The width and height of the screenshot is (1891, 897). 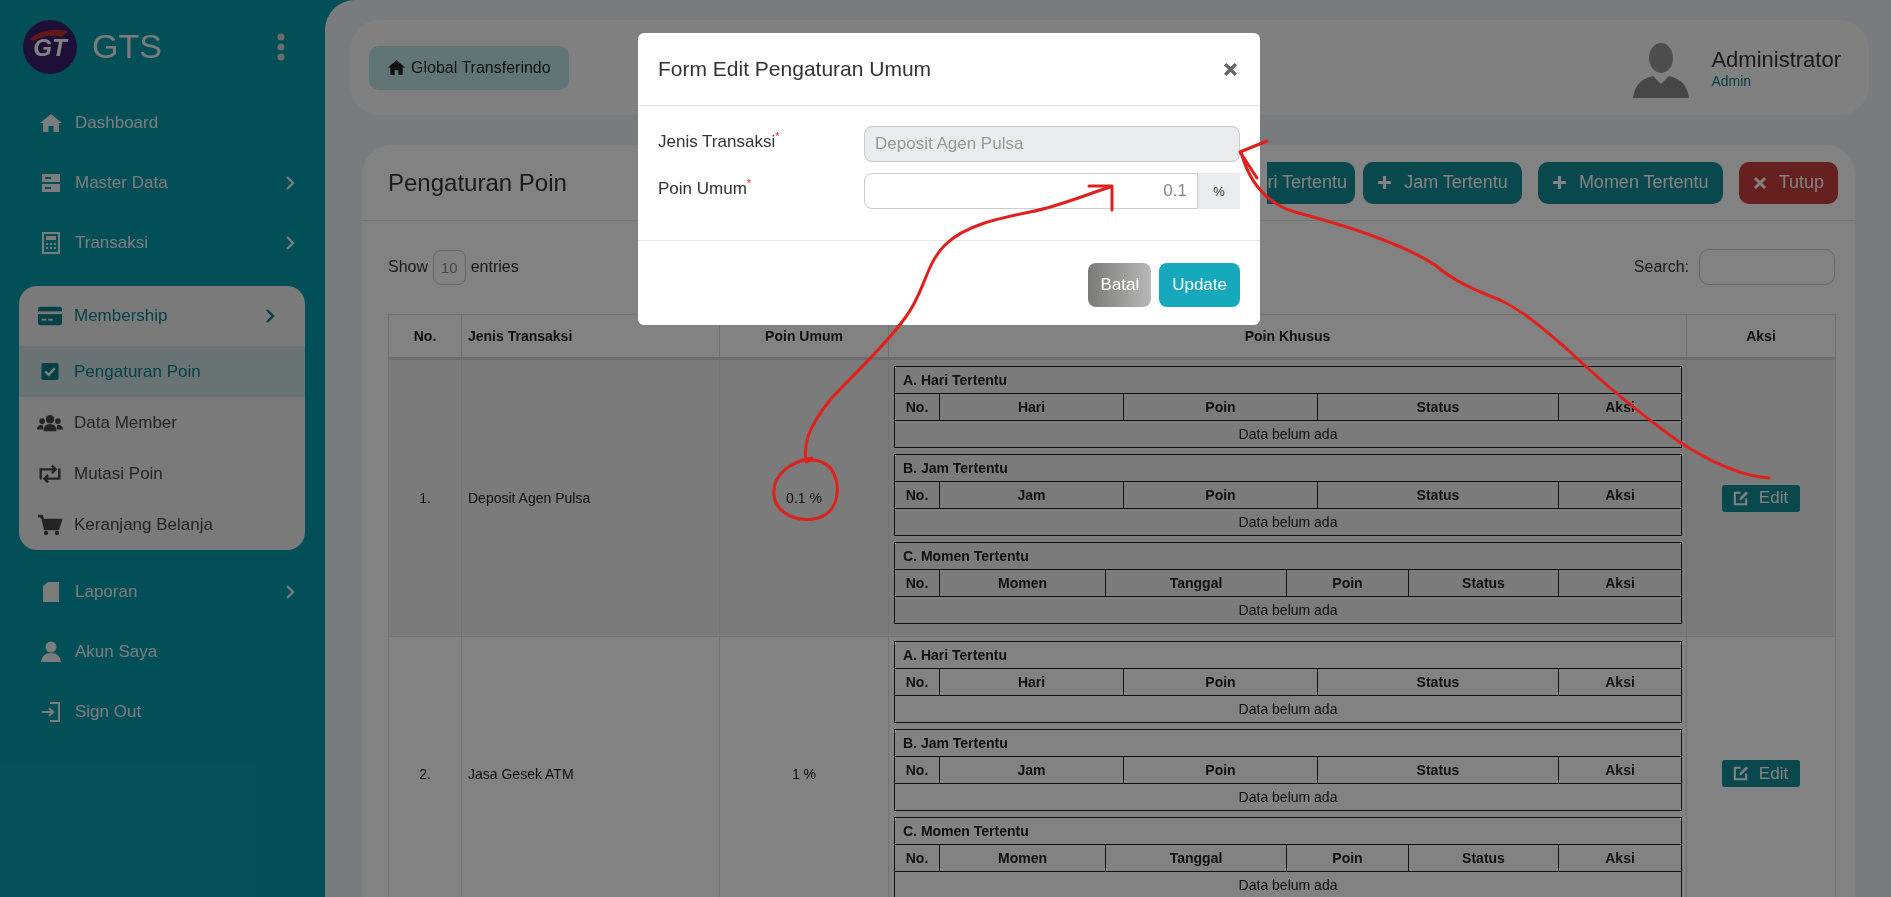 What do you see at coordinates (1661, 267) in the screenshot?
I see `search-label: Search:` at bounding box center [1661, 267].